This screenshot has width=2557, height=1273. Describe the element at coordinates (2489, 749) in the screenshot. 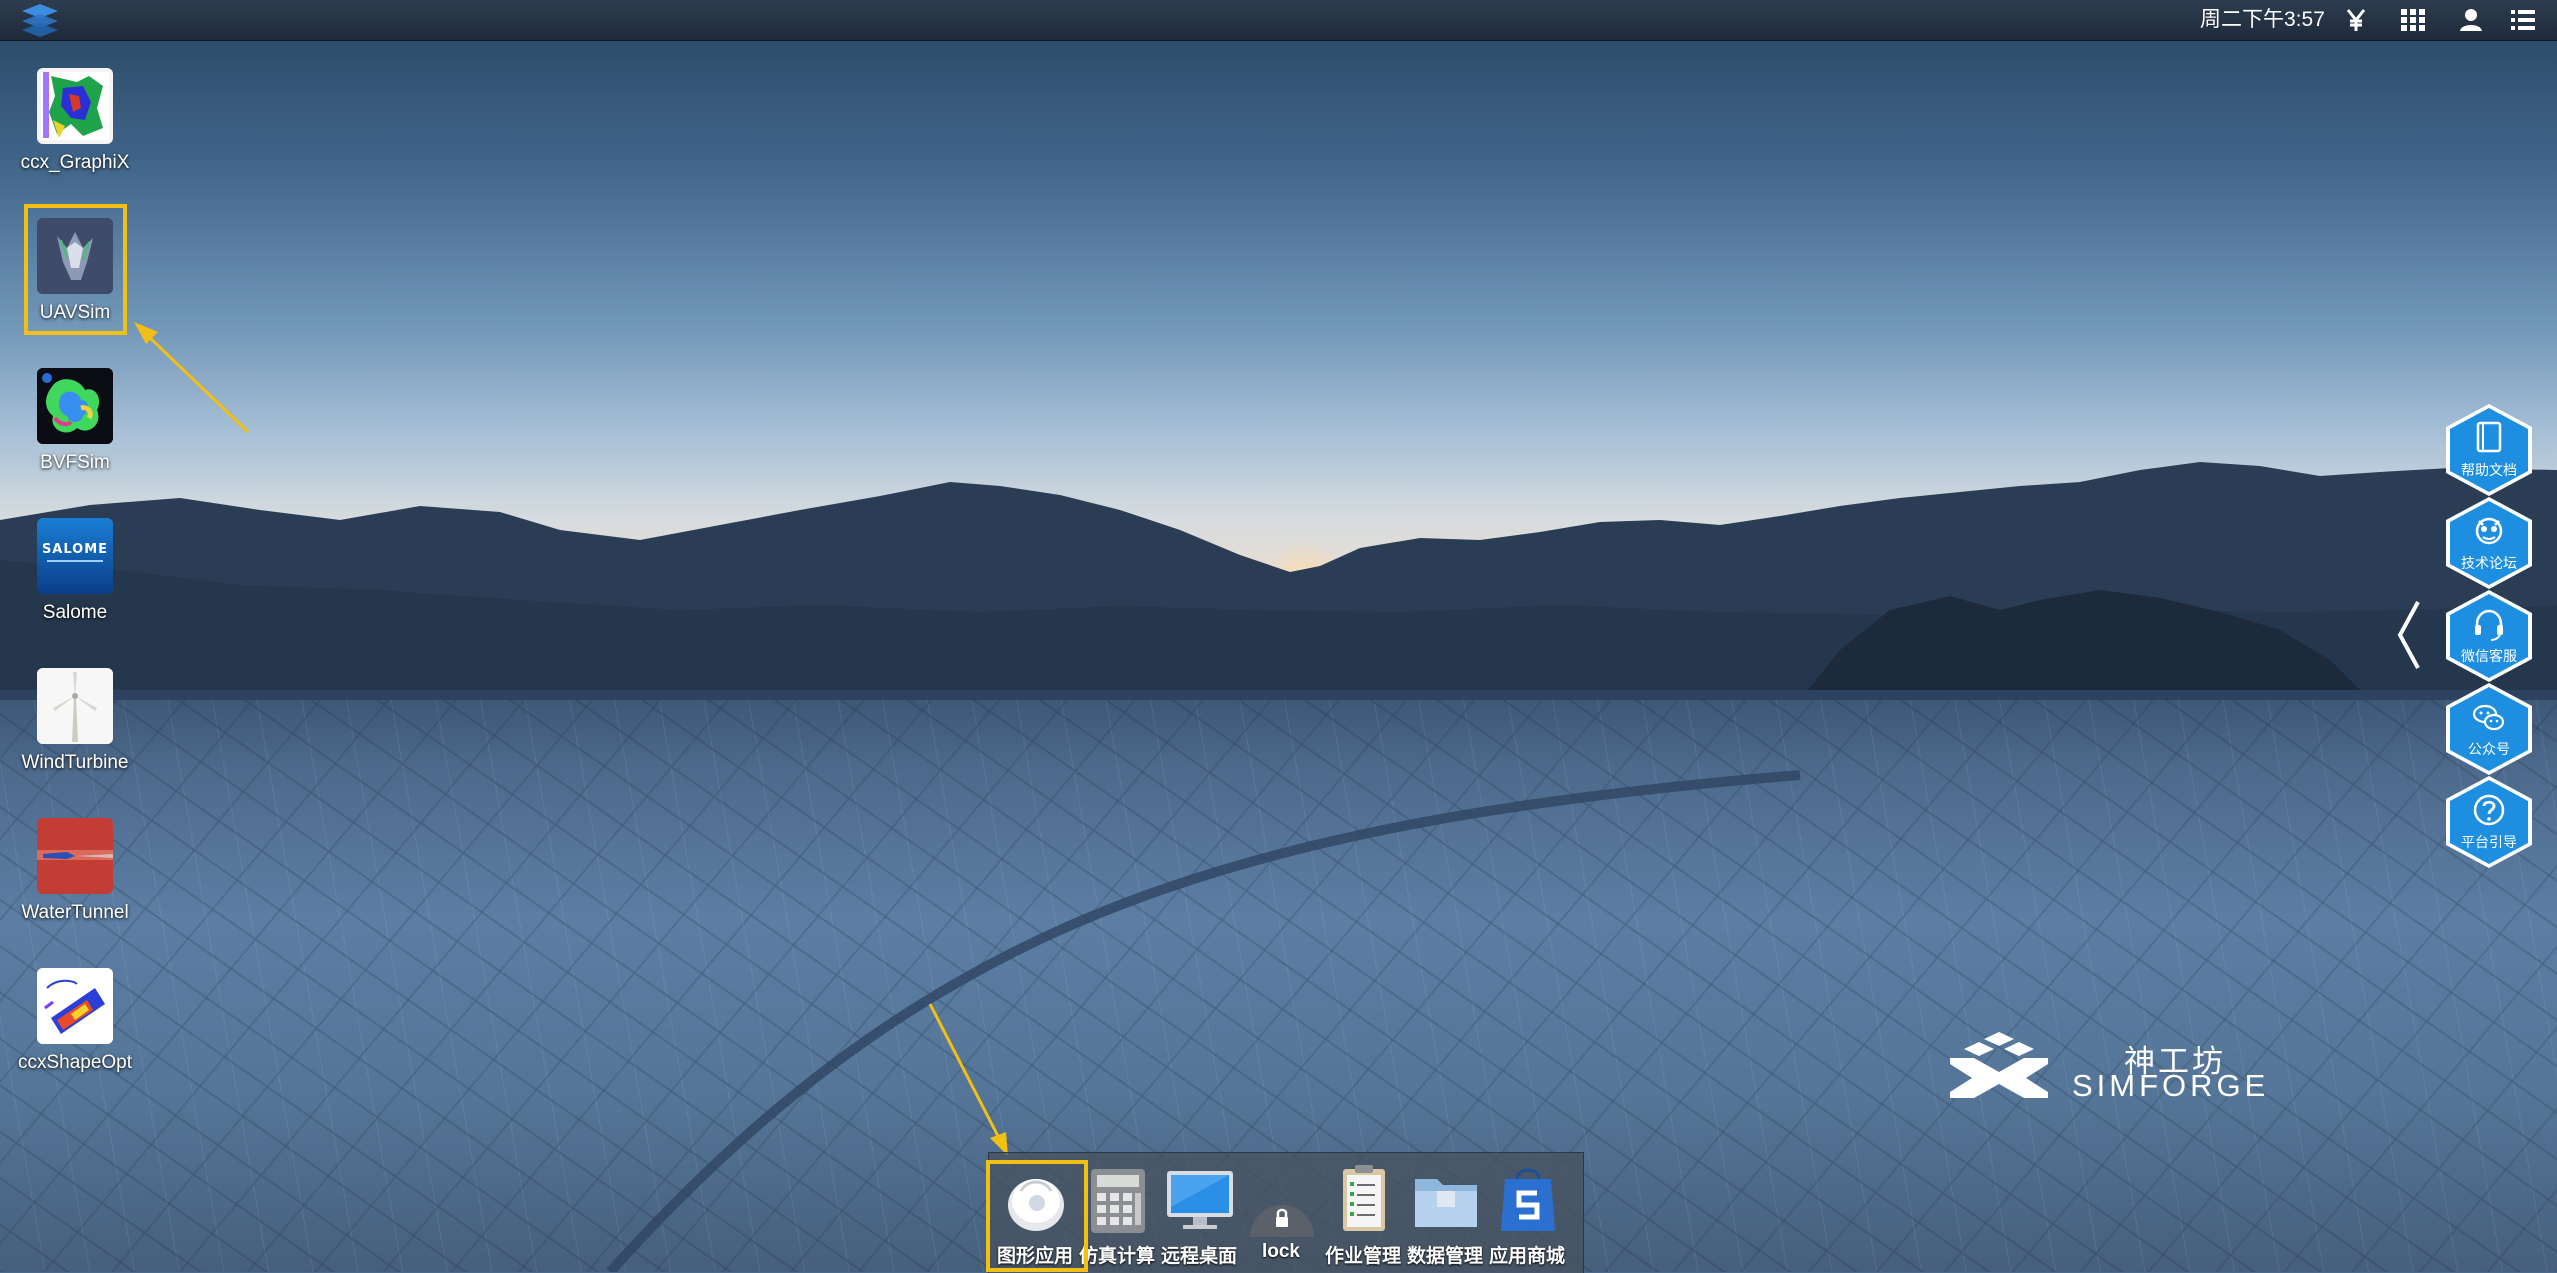

I see `sidebar-item-label: 公众号` at that location.